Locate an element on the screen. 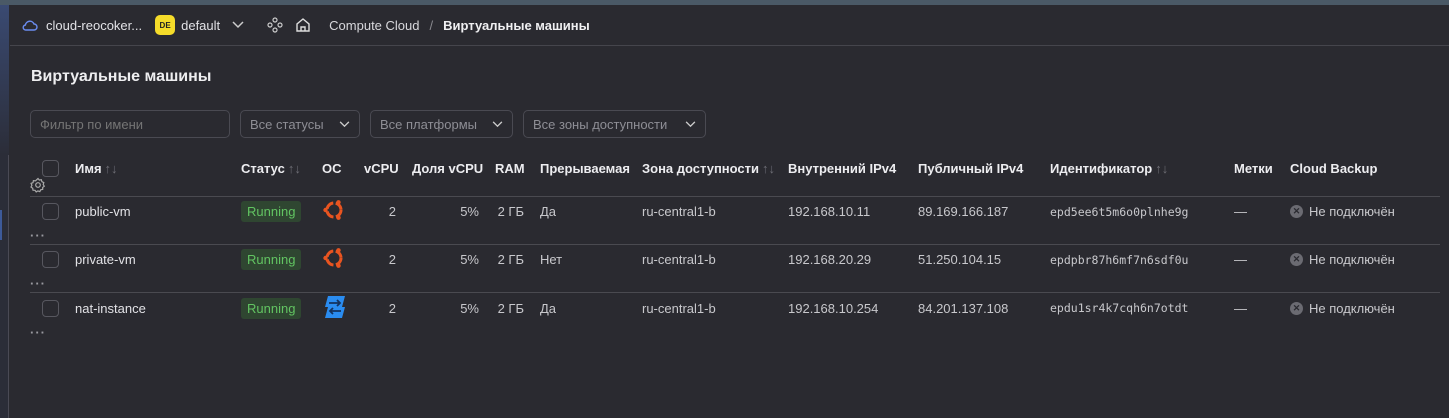 This screenshot has width=1449, height=418. zone-filter: Все зоны доступности is located at coordinates (614, 124).